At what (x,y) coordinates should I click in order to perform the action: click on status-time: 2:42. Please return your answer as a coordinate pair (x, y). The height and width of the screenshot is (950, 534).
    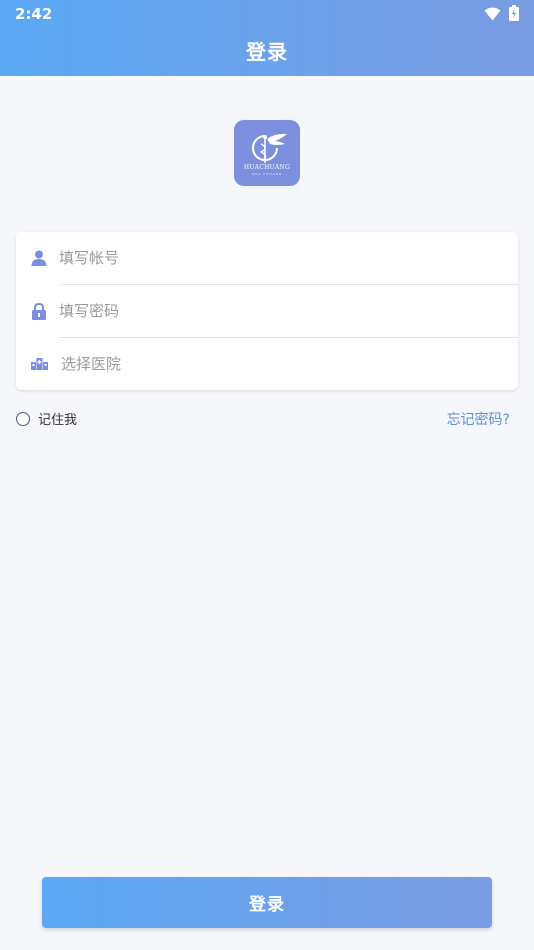
    Looking at the image, I should click on (34, 14).